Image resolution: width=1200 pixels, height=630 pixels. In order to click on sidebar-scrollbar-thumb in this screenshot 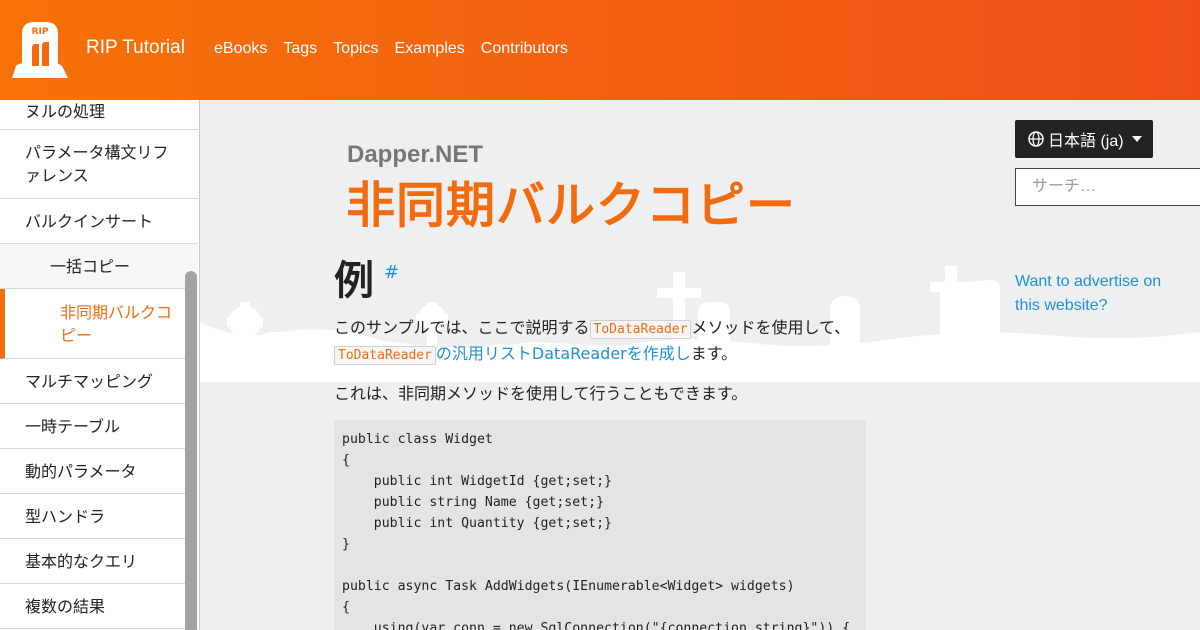, I will do `click(191, 450)`.